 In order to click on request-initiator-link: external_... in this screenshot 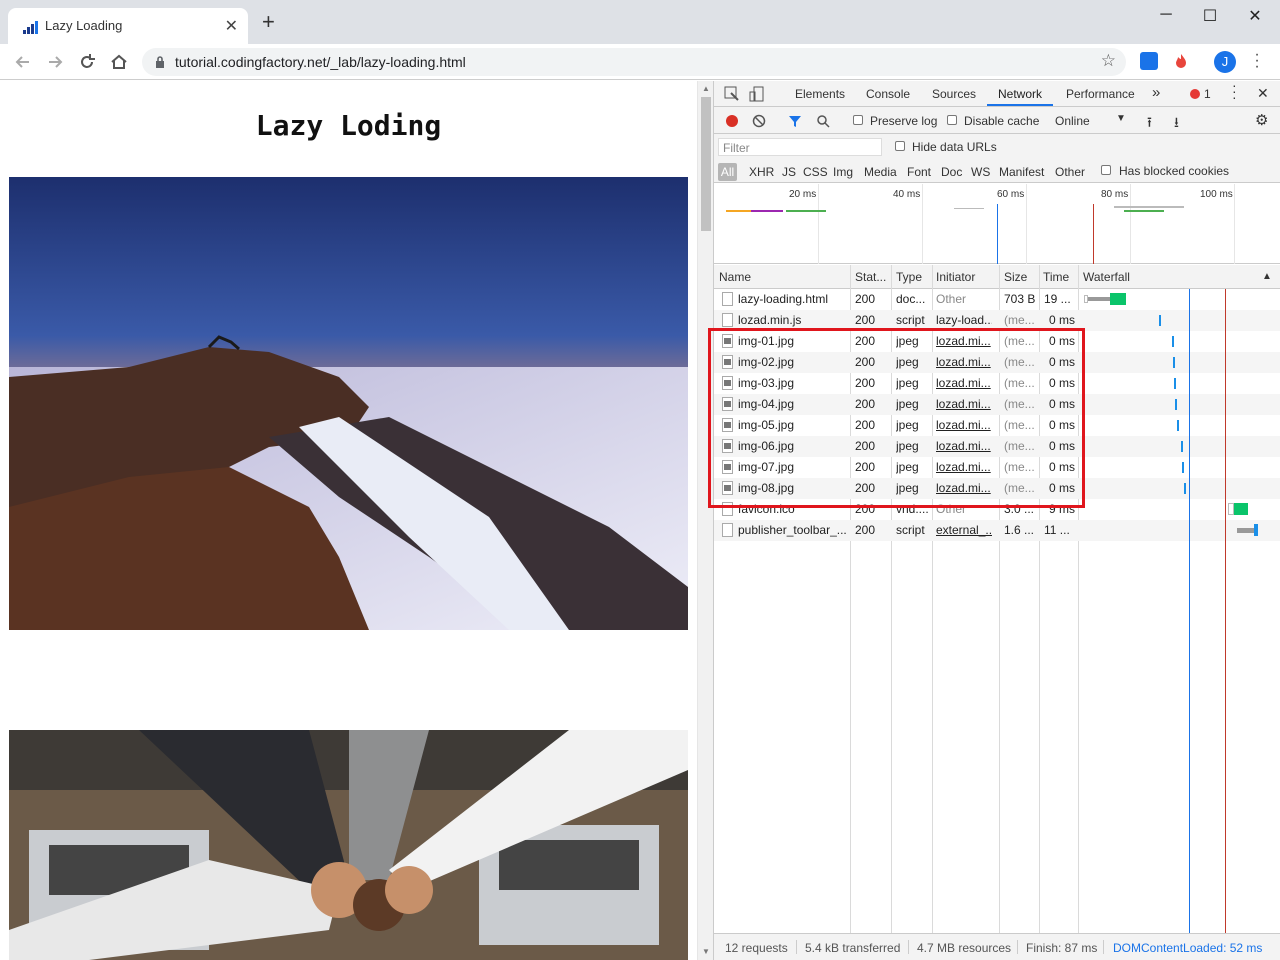, I will do `click(964, 530)`.